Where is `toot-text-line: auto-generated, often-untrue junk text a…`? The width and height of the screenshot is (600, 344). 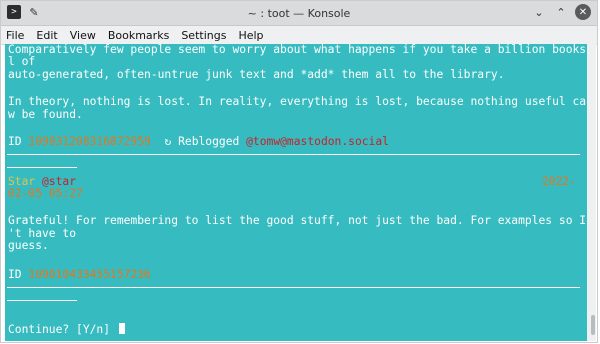 toot-text-line: auto-generated, often-untrue junk text a… is located at coordinates (256, 74).